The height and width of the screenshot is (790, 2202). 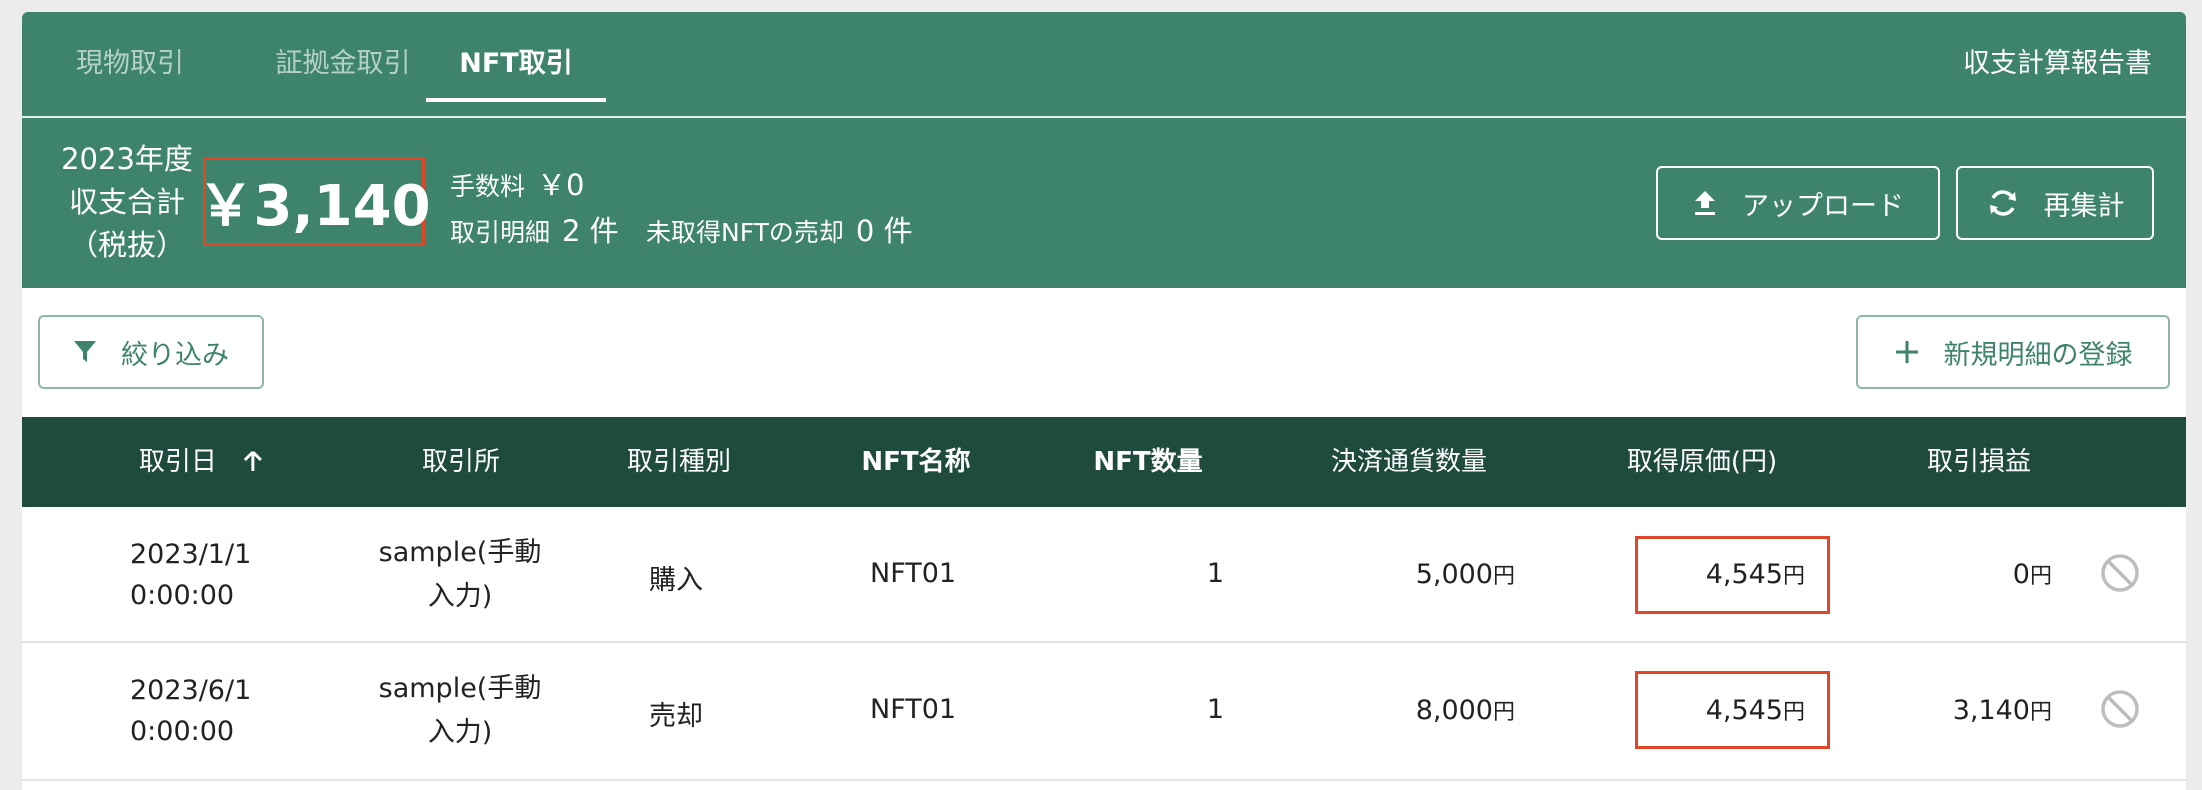 What do you see at coordinates (191, 690) in the screenshot?
I see `date-line: 2023/6/1` at bounding box center [191, 690].